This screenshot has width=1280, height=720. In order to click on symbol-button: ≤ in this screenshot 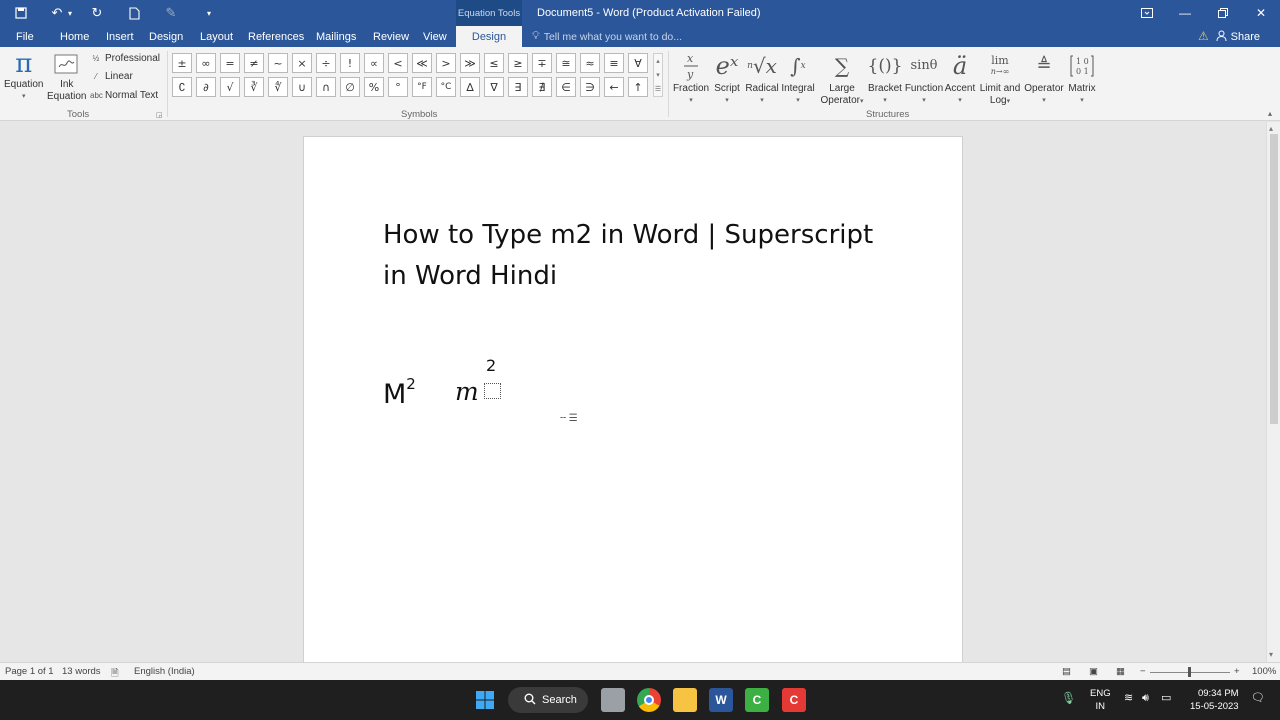, I will do `click(494, 63)`.